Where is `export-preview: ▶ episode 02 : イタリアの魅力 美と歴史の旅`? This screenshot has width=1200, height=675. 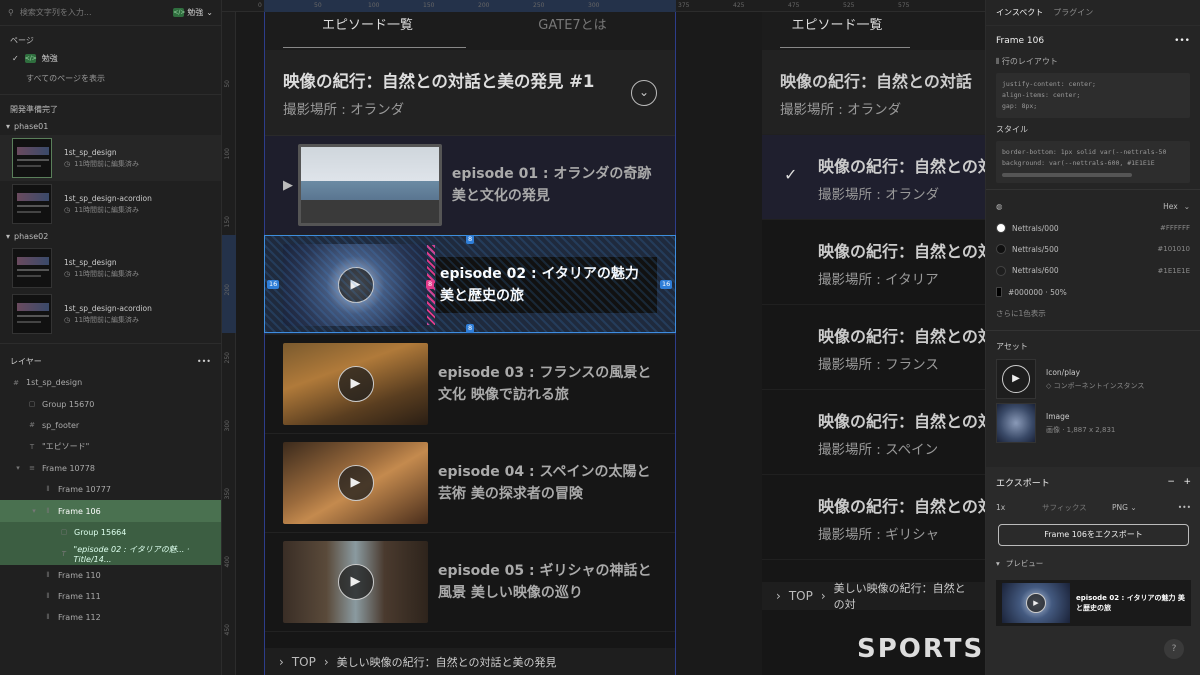
export-preview: ▶ episode 02 : イタリアの魅力 美と歴史の旅 is located at coordinates (1093, 602).